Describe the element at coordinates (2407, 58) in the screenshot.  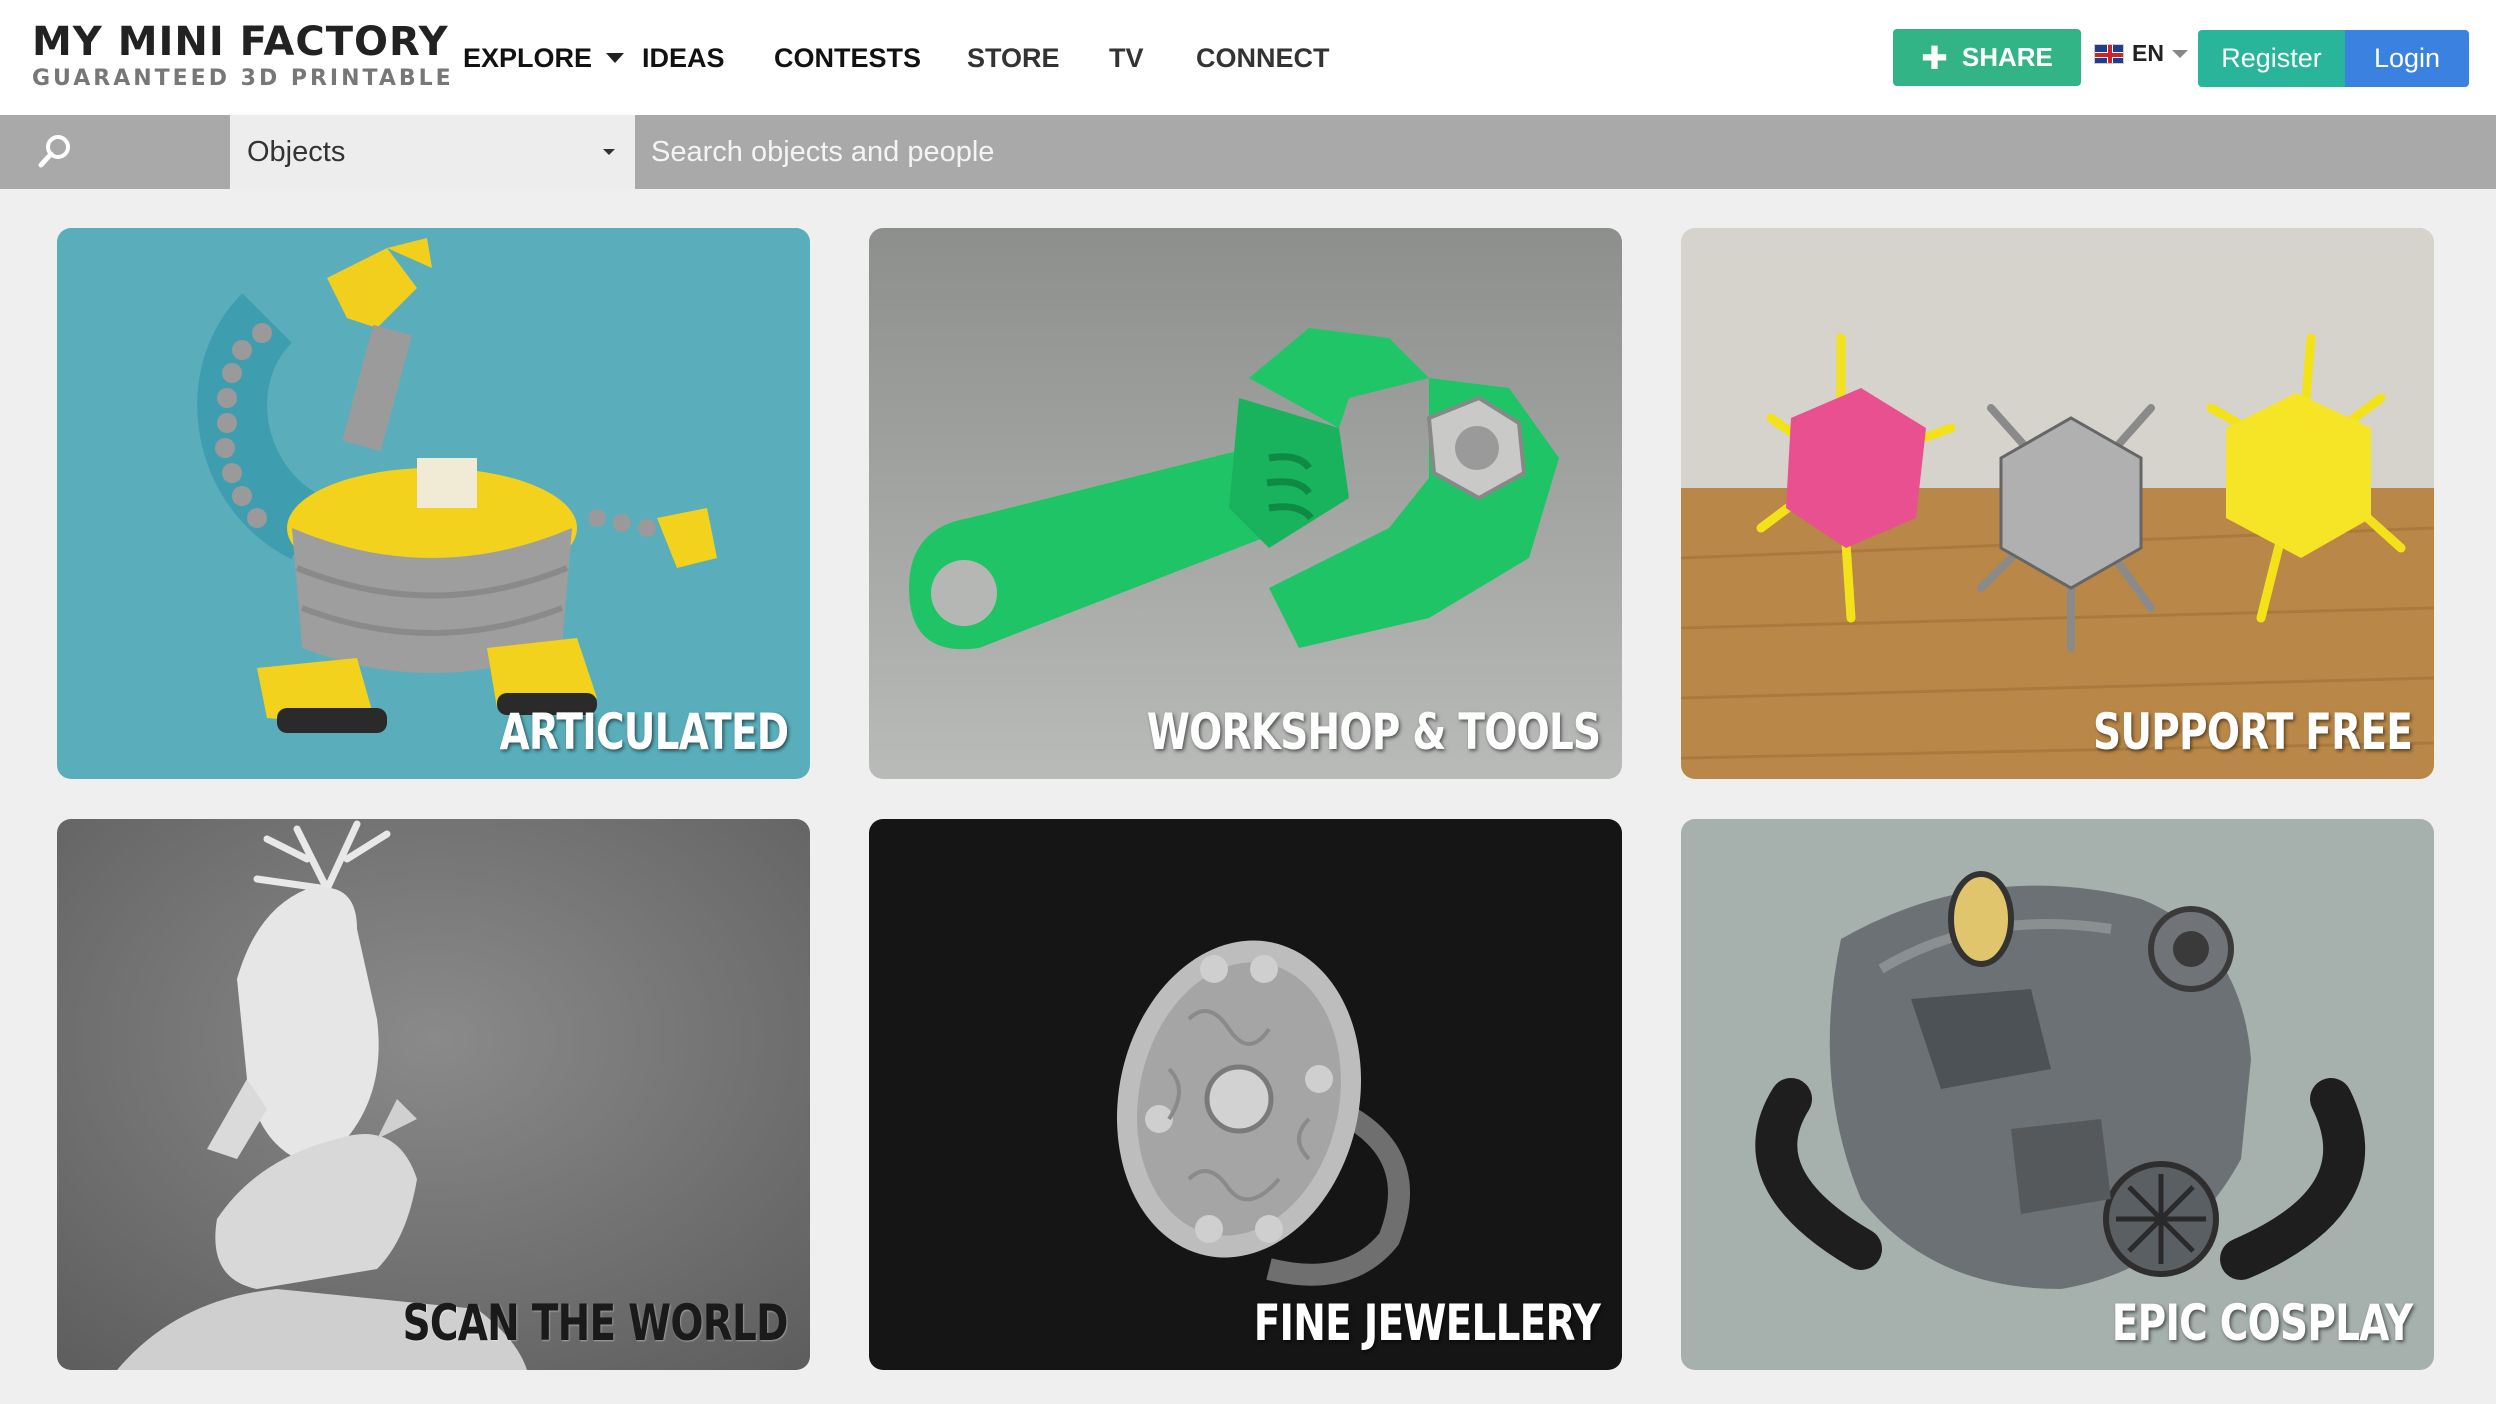
I see `login-button: Login` at that location.